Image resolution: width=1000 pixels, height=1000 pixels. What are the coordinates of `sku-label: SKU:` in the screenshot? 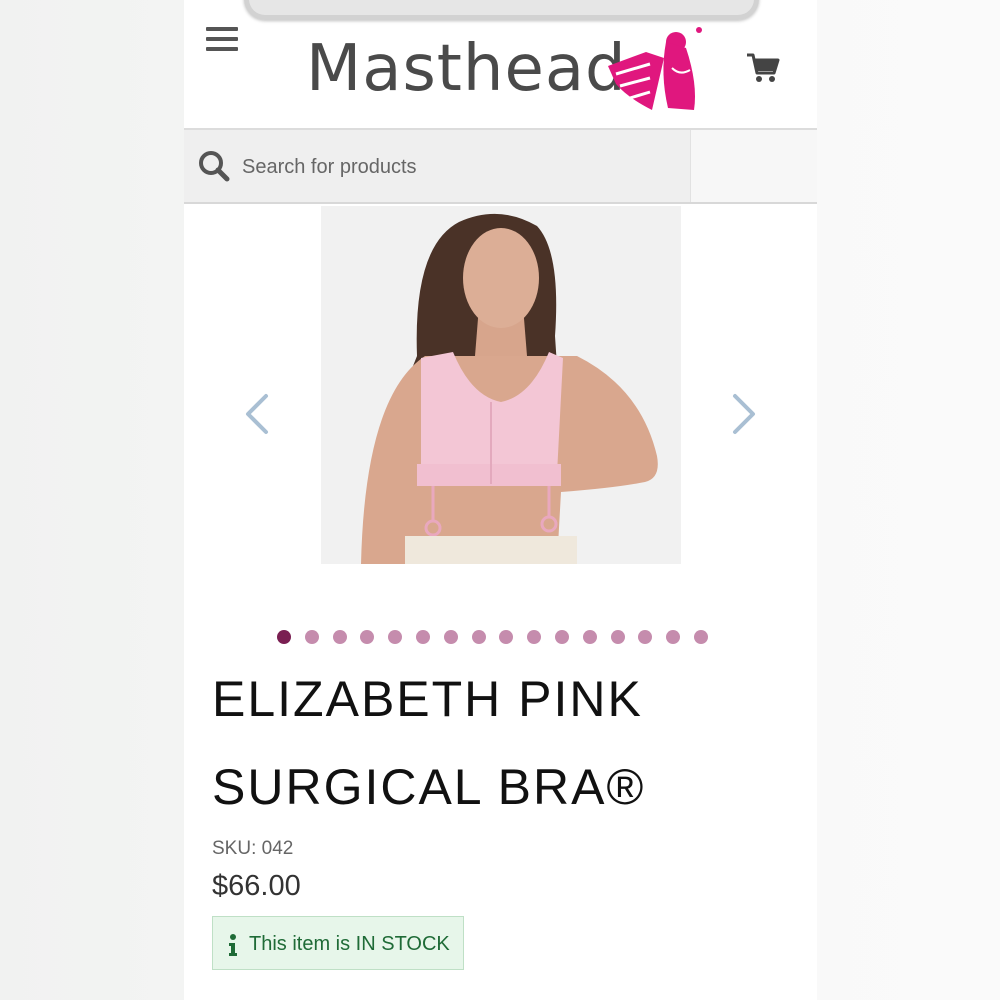 It's located at (234, 848).